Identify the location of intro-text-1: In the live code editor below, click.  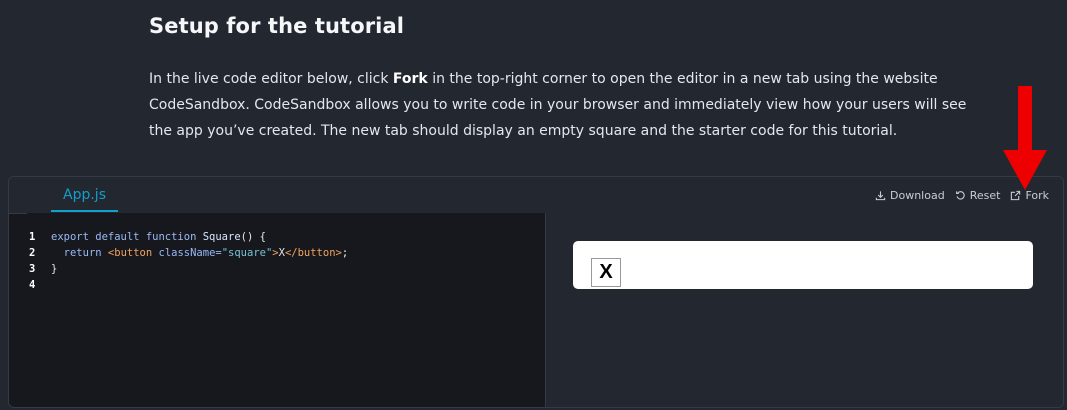
(271, 79).